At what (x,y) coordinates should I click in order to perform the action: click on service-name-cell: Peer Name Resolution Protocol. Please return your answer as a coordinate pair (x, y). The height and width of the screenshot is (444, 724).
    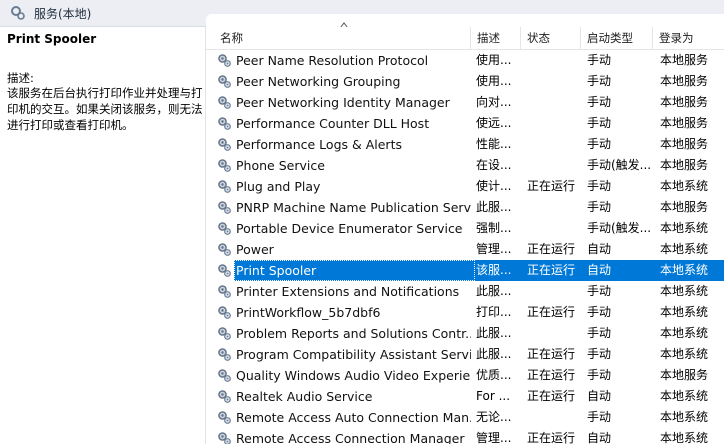
    Looking at the image, I should click on (344, 60).